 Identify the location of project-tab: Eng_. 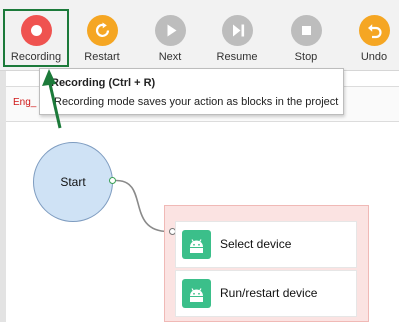
(24, 102).